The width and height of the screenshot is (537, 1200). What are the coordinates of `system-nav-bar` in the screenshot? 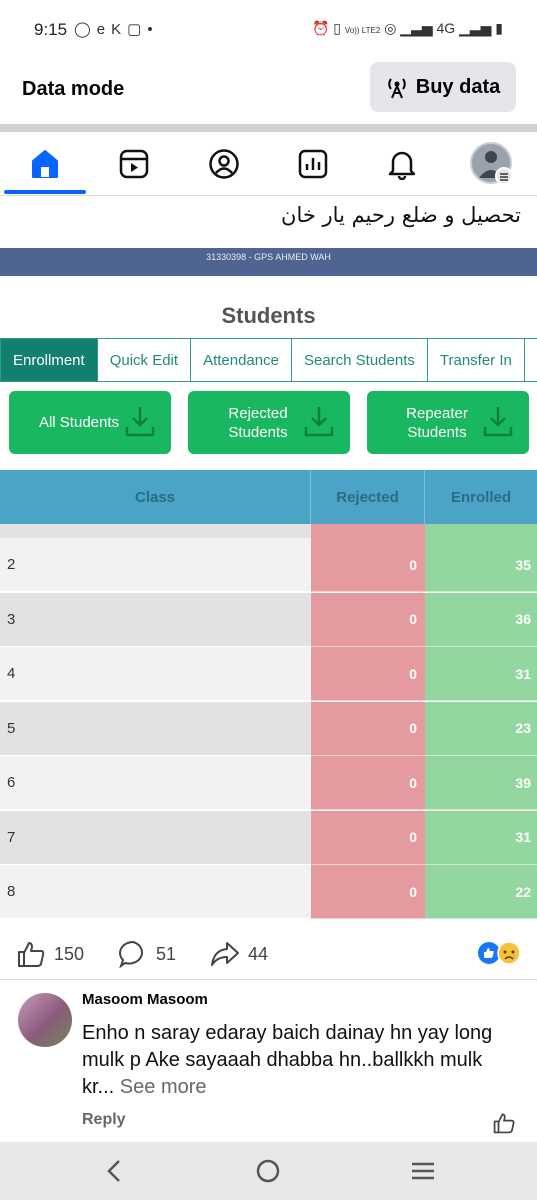 It's located at (268, 1171).